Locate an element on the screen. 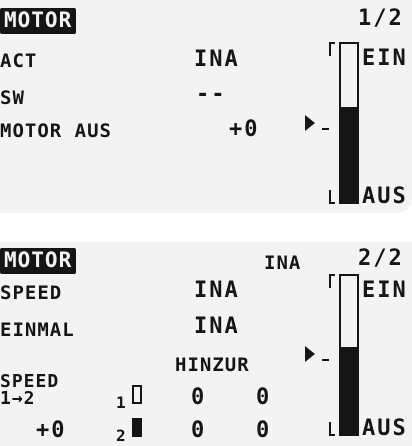 This screenshot has height=446, width=412. page-indicator: 2/2 is located at coordinates (381, 258).